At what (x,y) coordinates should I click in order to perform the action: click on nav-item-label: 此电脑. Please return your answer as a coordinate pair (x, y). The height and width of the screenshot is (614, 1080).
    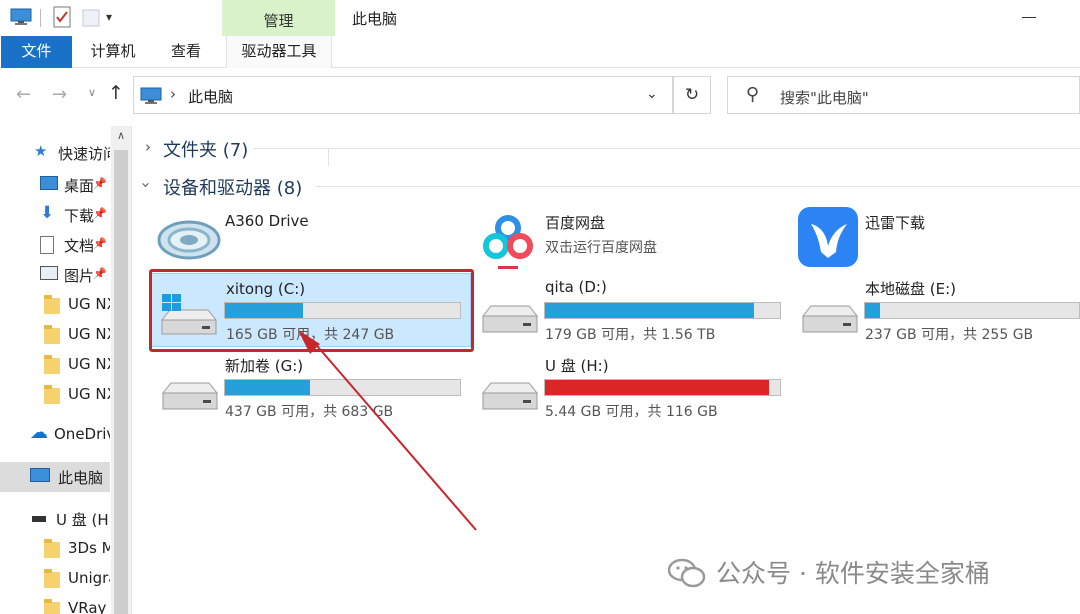
    Looking at the image, I should click on (81, 478).